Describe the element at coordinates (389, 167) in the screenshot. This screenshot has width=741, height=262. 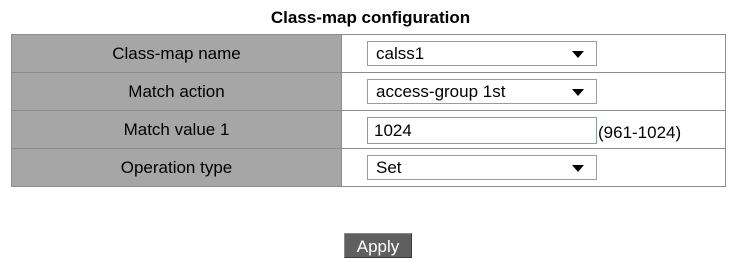
I see `operation-type-value: Set` at that location.